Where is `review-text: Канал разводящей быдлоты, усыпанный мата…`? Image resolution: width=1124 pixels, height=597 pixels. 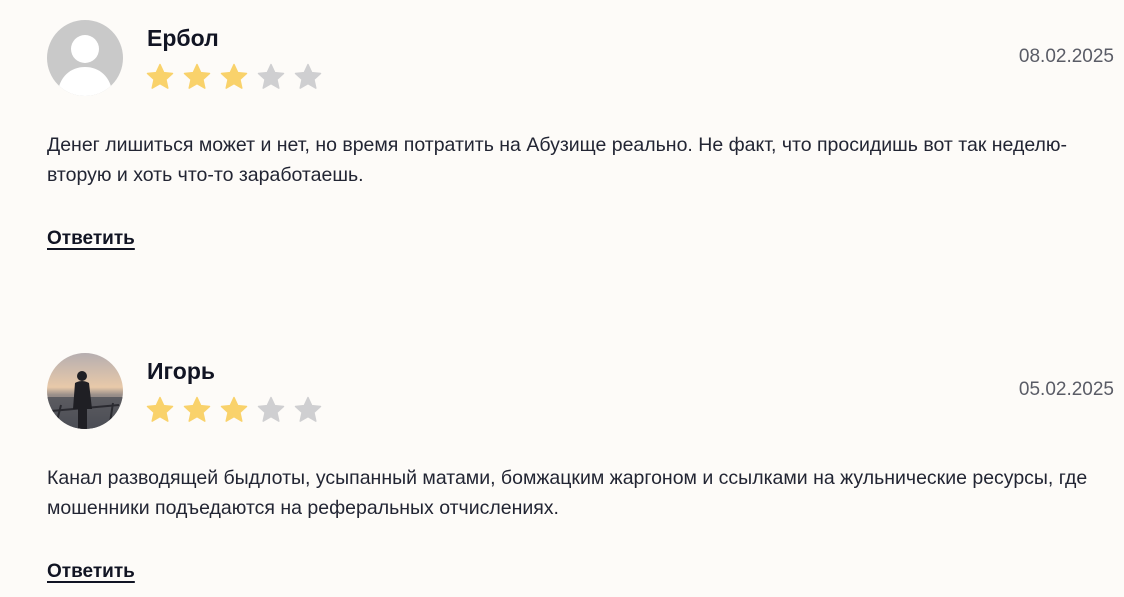 review-text: Канал разводящей быдлоты, усыпанный мата… is located at coordinates (567, 493).